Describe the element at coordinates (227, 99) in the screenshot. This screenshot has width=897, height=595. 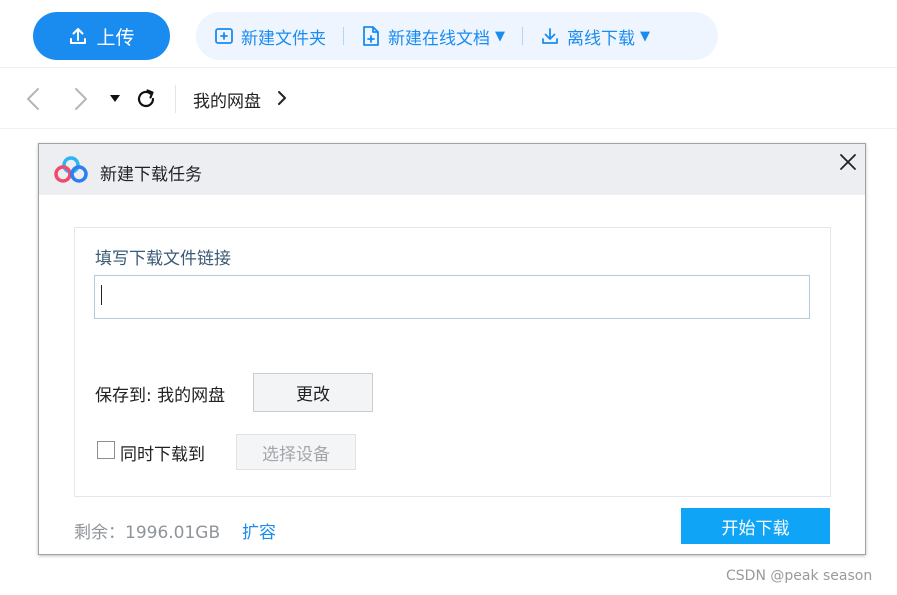
I see `breadcrumb-root: 我的网盘` at that location.